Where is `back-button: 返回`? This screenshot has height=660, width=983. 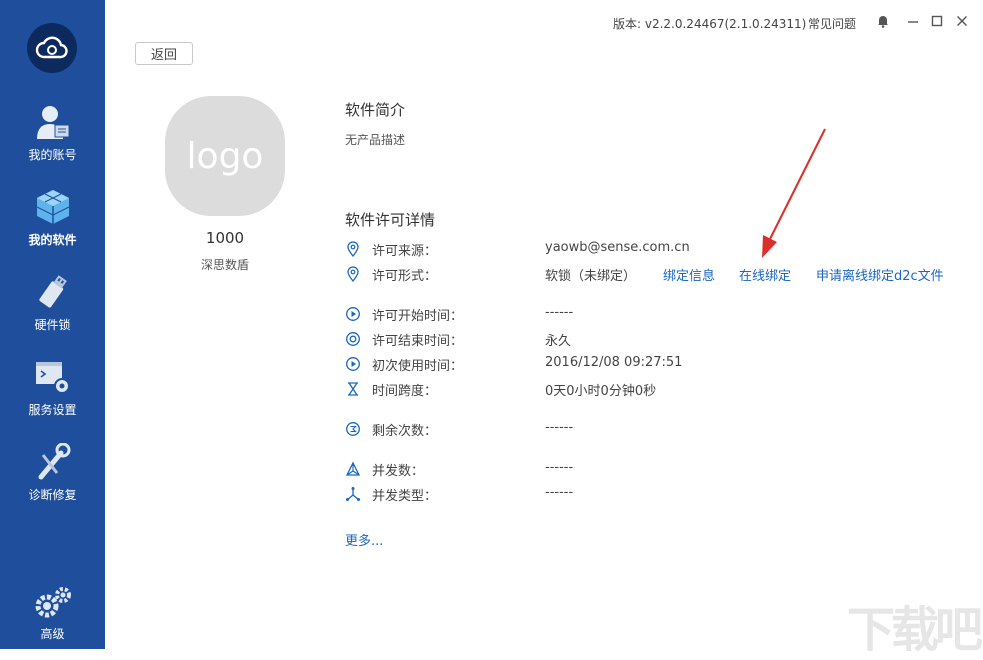 back-button: 返回 is located at coordinates (164, 53).